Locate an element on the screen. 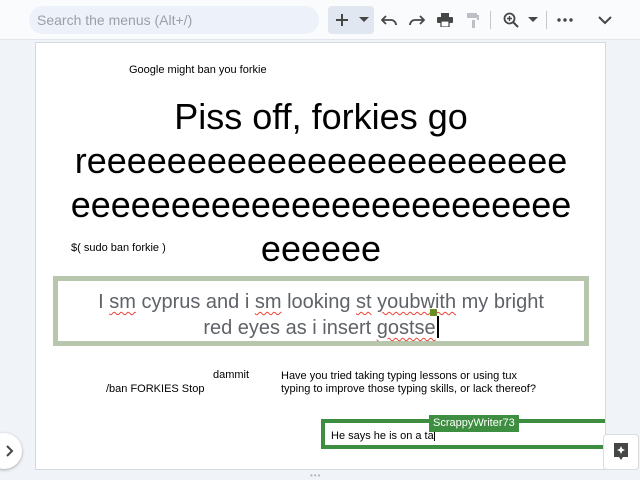  collaborator-text: He says he is on a ta is located at coordinates (383, 435).